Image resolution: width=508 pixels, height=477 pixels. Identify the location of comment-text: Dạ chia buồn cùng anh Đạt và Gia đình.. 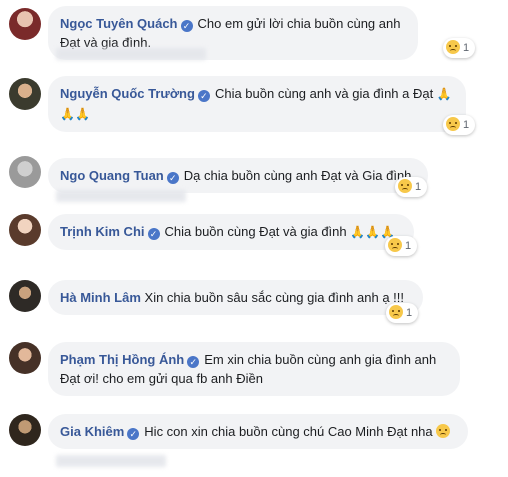
(299, 175).